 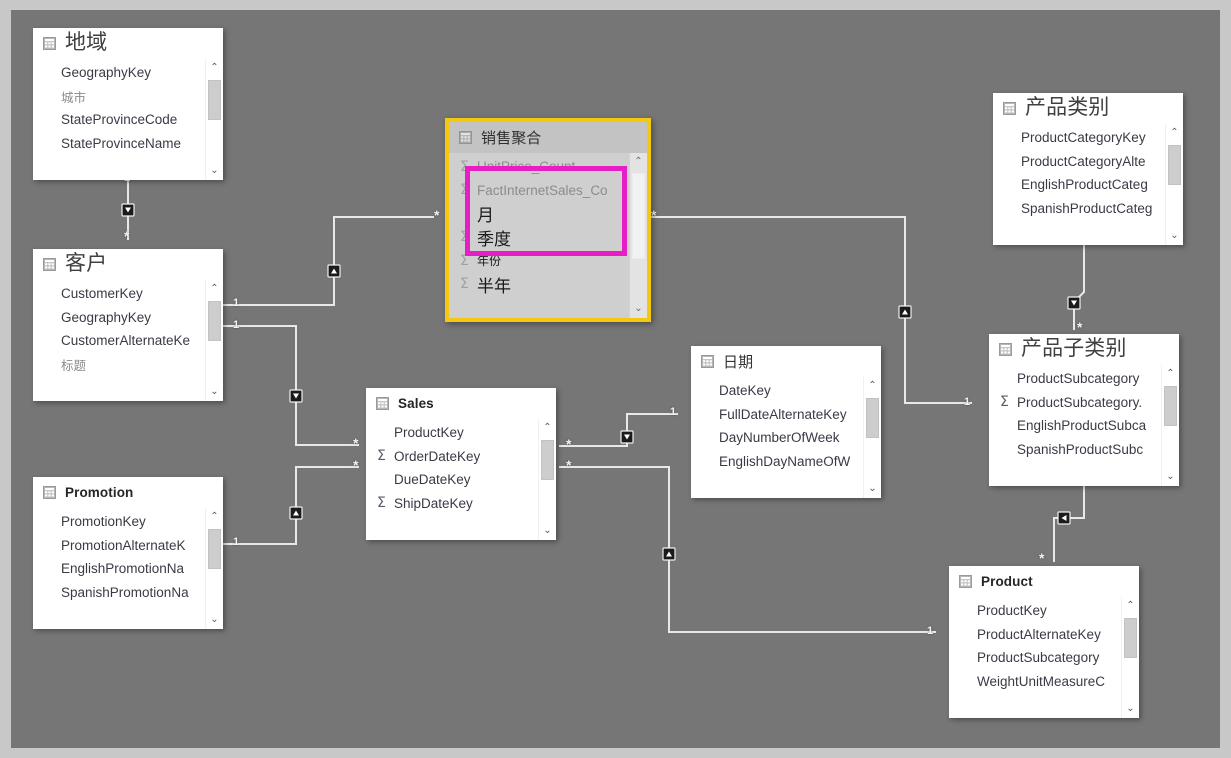 I want to click on field-row-highlighted: Σ 半年, so click(x=548, y=285).